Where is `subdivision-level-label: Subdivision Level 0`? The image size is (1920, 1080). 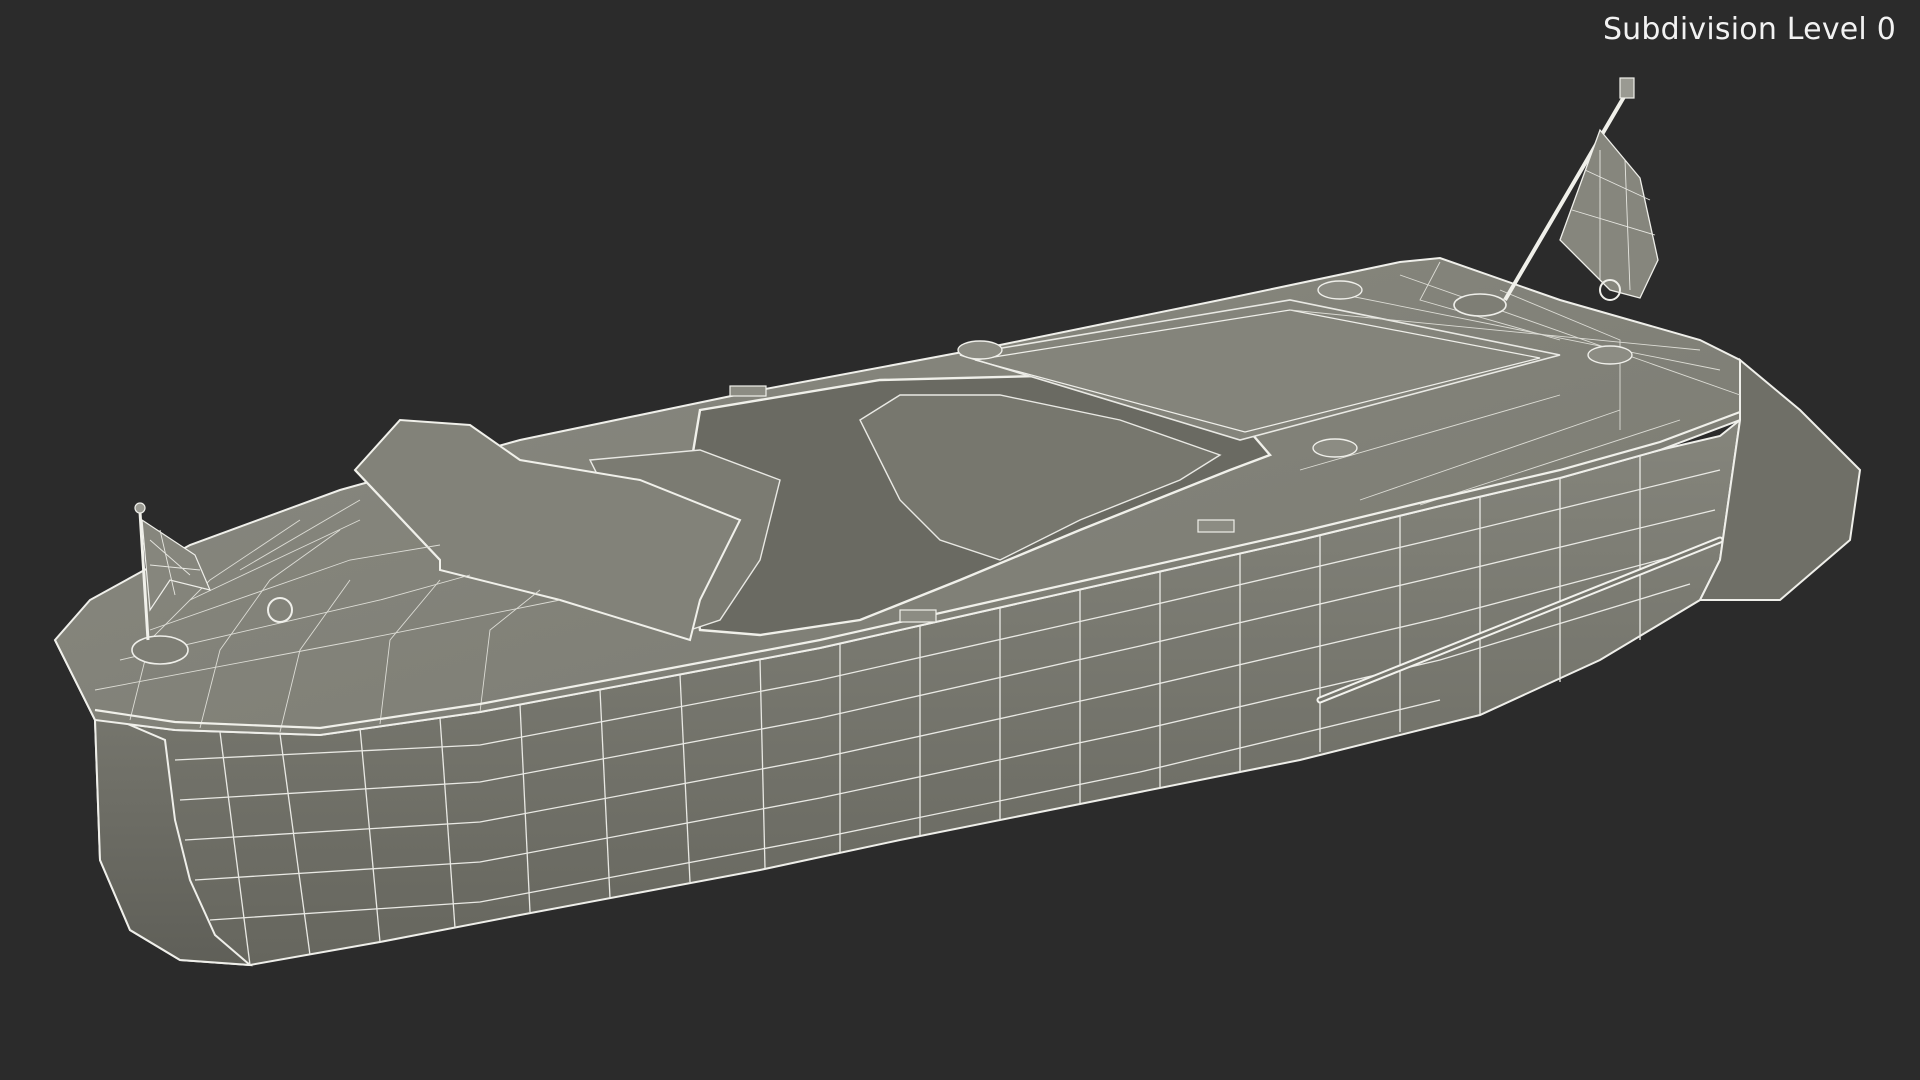
subdivision-level-label: Subdivision Level 0 is located at coordinates (1749, 29).